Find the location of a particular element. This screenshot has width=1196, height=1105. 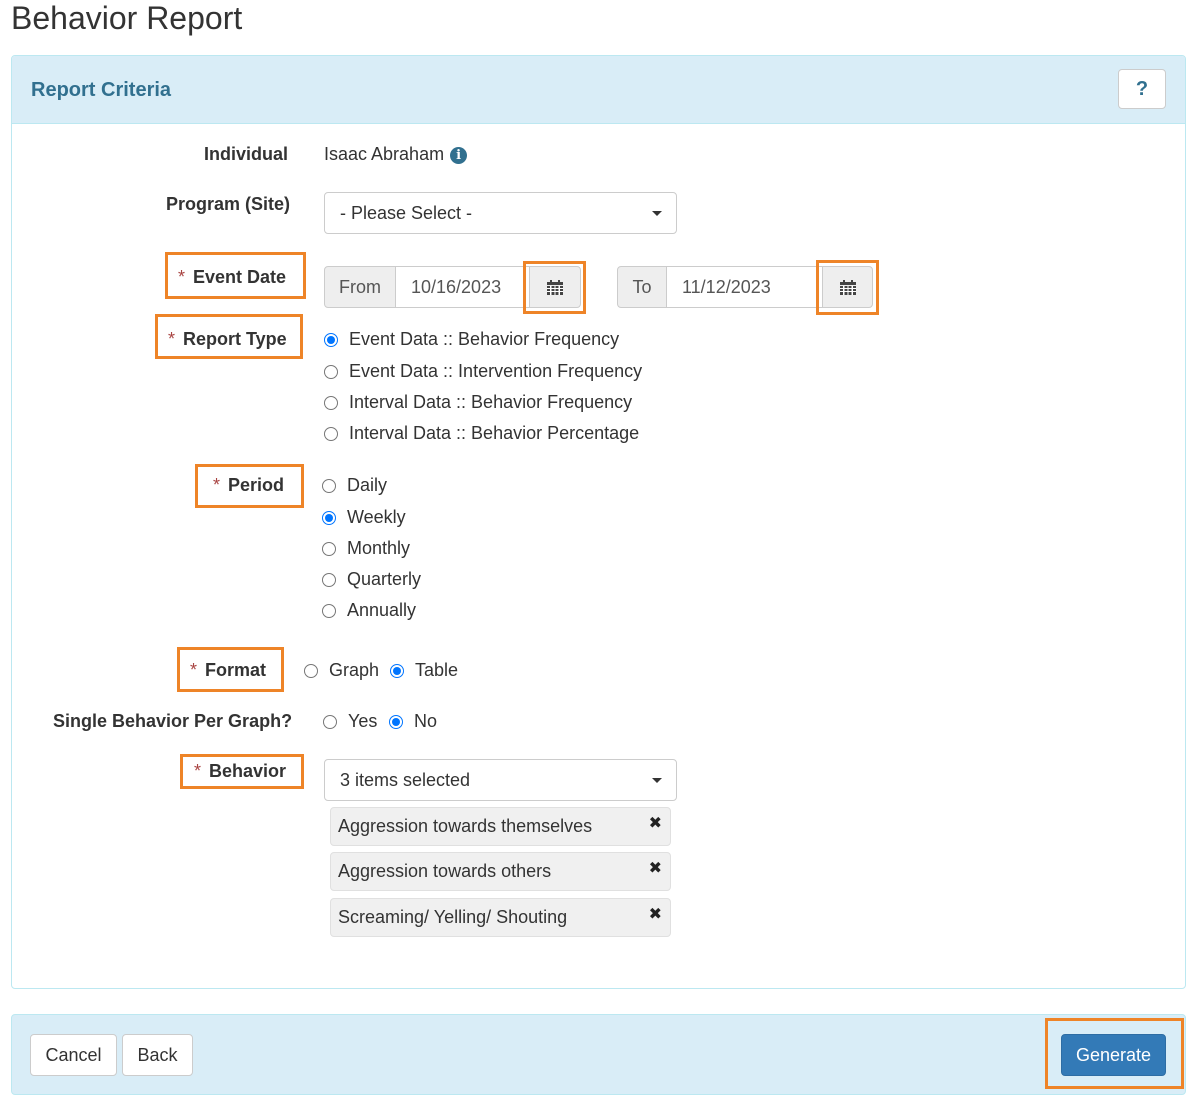

option-label: Event Data :: Behavior Frequency is located at coordinates (484, 339).